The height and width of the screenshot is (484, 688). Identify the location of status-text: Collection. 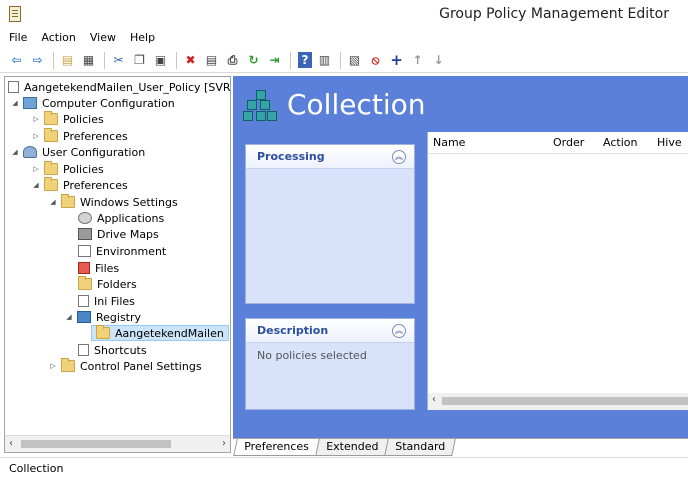
(36, 468).